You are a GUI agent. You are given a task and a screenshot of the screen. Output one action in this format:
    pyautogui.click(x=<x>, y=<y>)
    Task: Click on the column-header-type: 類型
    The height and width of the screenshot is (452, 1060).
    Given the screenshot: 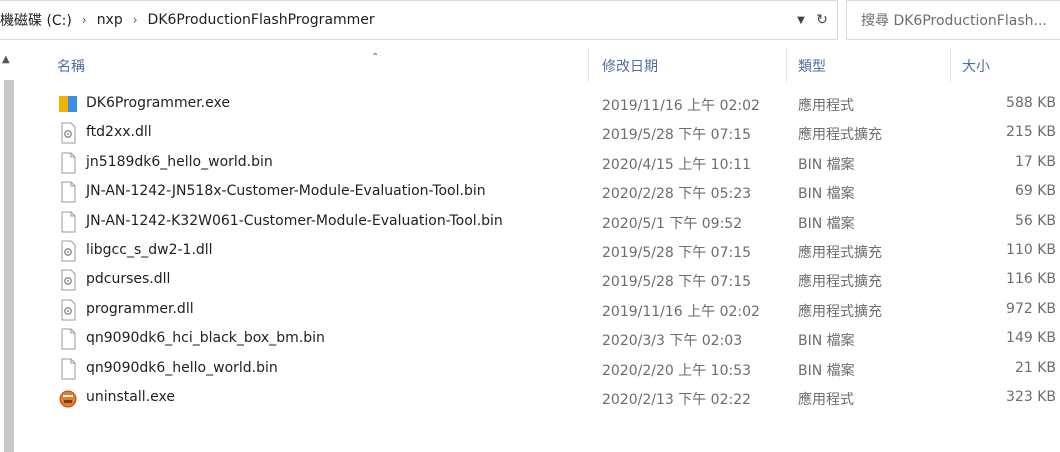 What is the action you would take?
    pyautogui.click(x=812, y=66)
    